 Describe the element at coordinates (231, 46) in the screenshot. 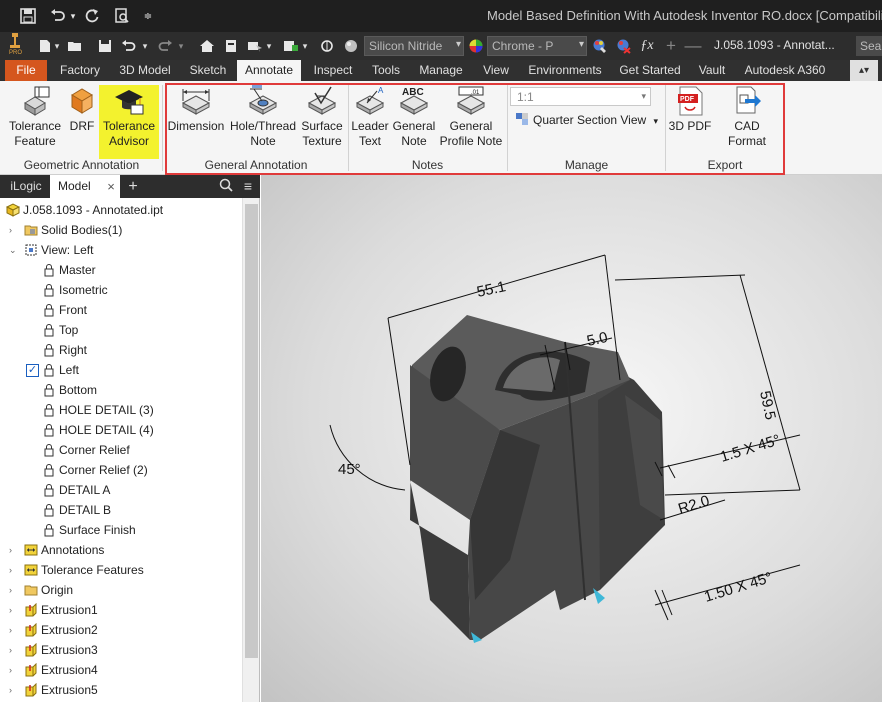

I see `properties-icon` at that location.